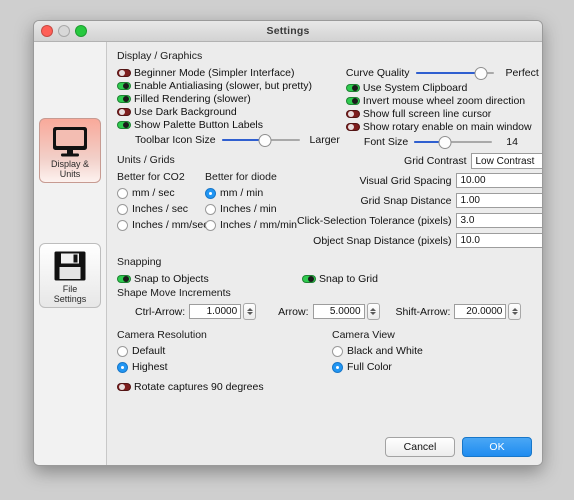 Image resolution: width=574 pixels, height=500 pixels. What do you see at coordinates (70, 299) in the screenshot?
I see `sidebar-label-line2: Settings` at bounding box center [70, 299].